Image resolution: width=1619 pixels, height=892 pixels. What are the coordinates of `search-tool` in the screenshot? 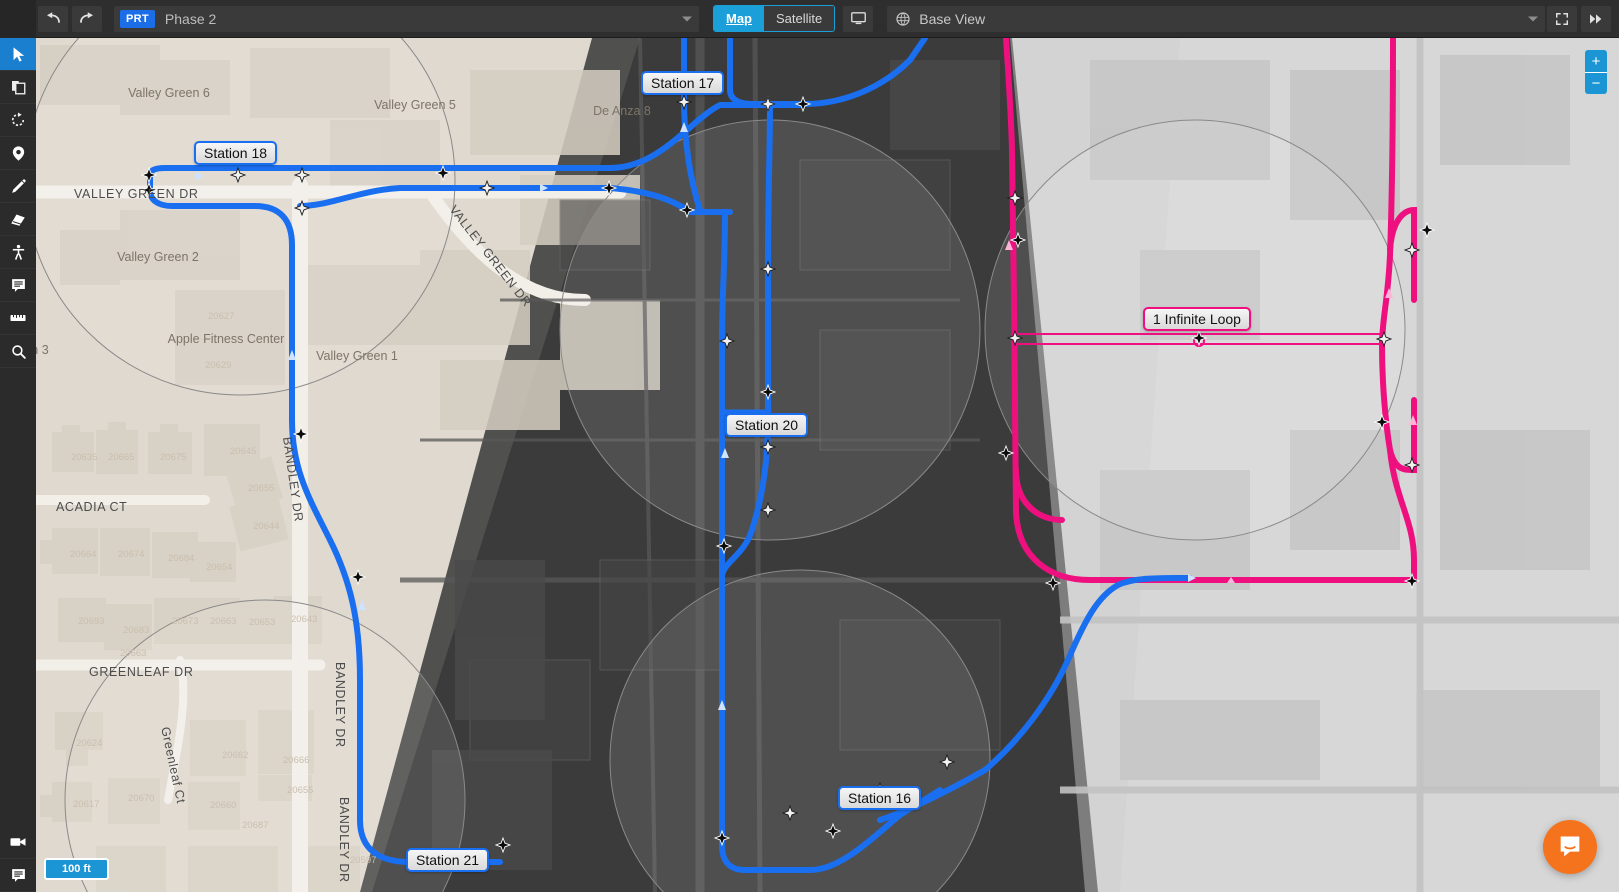 It's located at (18, 351).